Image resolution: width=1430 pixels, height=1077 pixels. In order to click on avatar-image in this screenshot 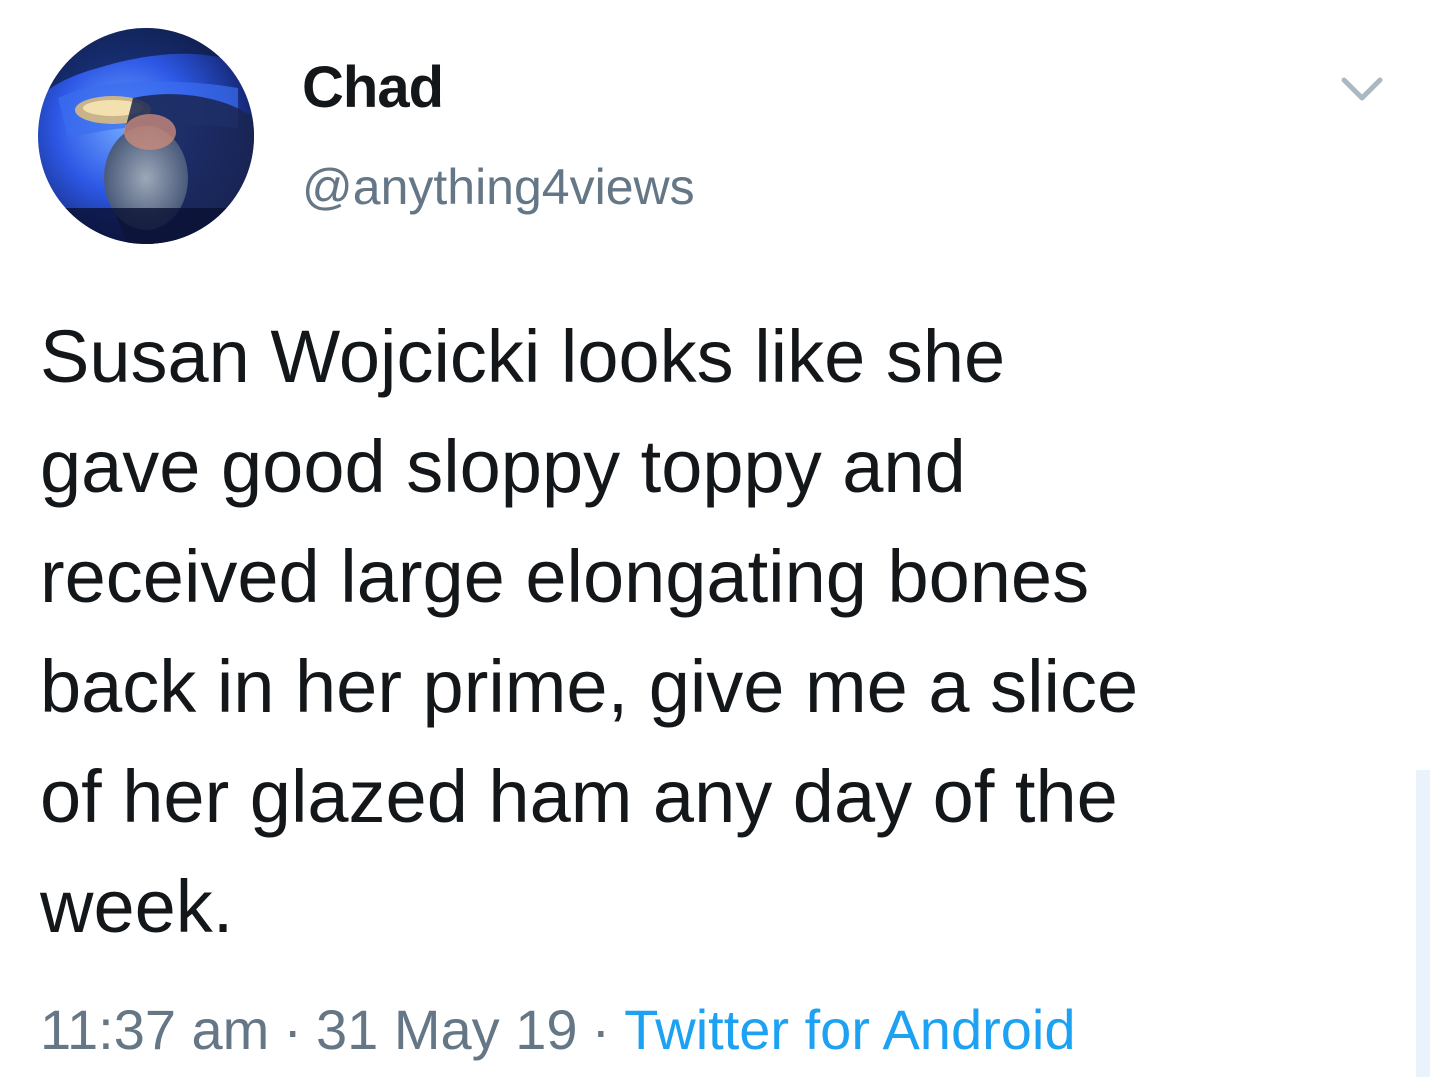, I will do `click(146, 136)`.